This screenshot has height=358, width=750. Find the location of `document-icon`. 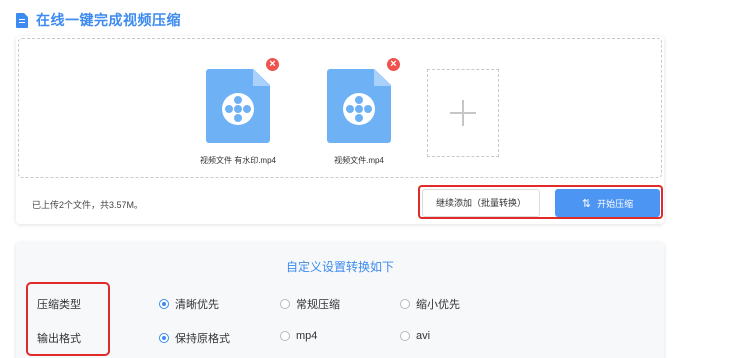

document-icon is located at coordinates (22, 20).